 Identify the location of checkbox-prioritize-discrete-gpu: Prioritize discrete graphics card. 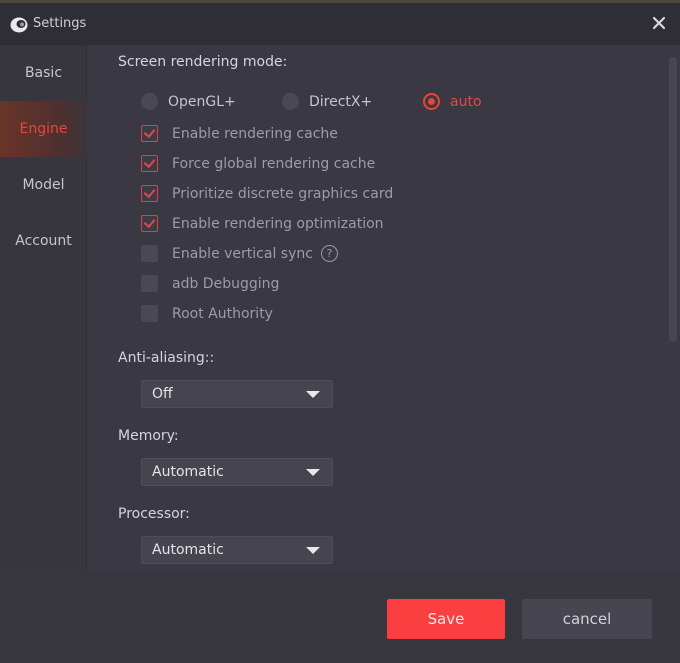
(267, 193).